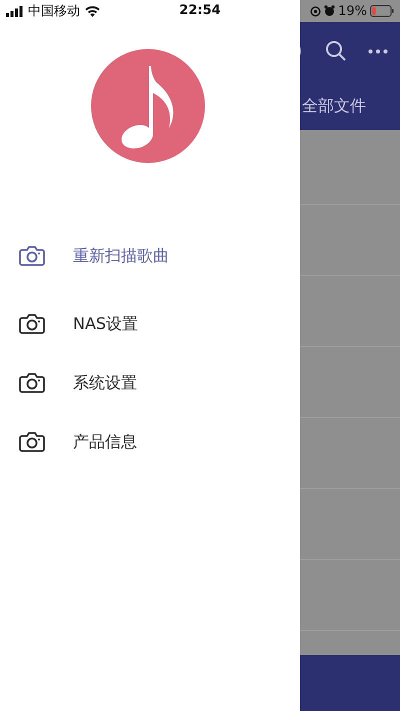 This screenshot has width=400, height=711. What do you see at coordinates (150, 324) in the screenshot?
I see `menu-item: NAS设置` at bounding box center [150, 324].